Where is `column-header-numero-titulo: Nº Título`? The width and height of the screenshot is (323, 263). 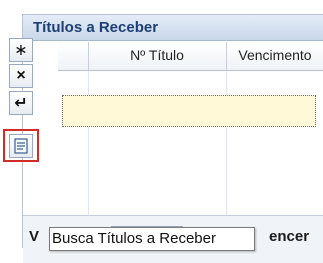 column-header-numero-titulo: Nº Título is located at coordinates (157, 56).